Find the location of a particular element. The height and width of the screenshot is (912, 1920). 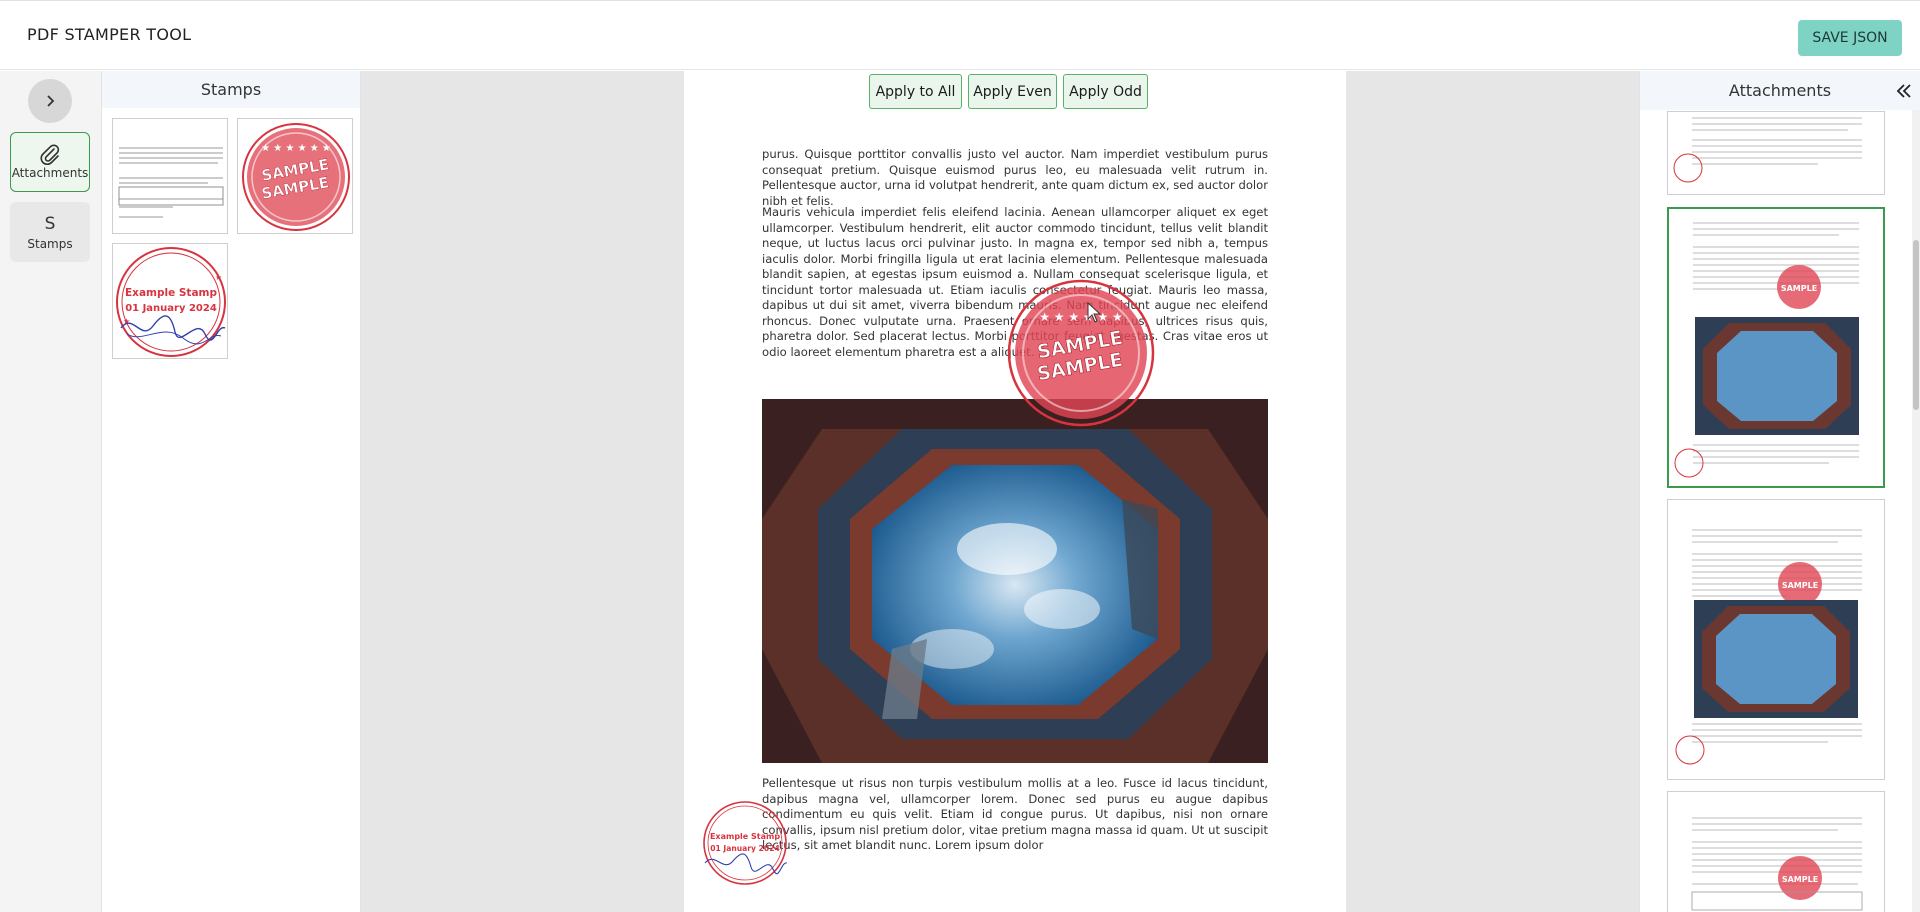

chevron-right-icon is located at coordinates (51, 101).